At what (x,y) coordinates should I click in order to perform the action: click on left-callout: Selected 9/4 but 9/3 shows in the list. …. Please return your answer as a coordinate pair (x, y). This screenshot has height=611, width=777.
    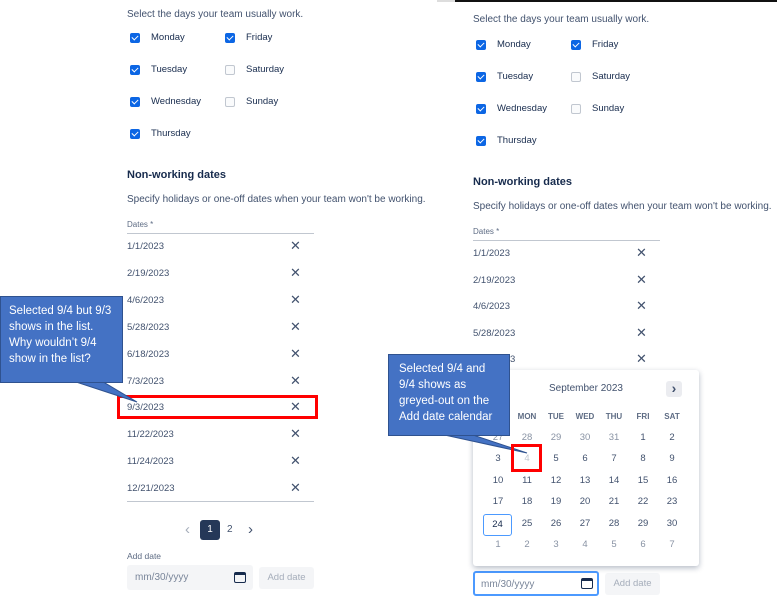
    Looking at the image, I should click on (61, 339).